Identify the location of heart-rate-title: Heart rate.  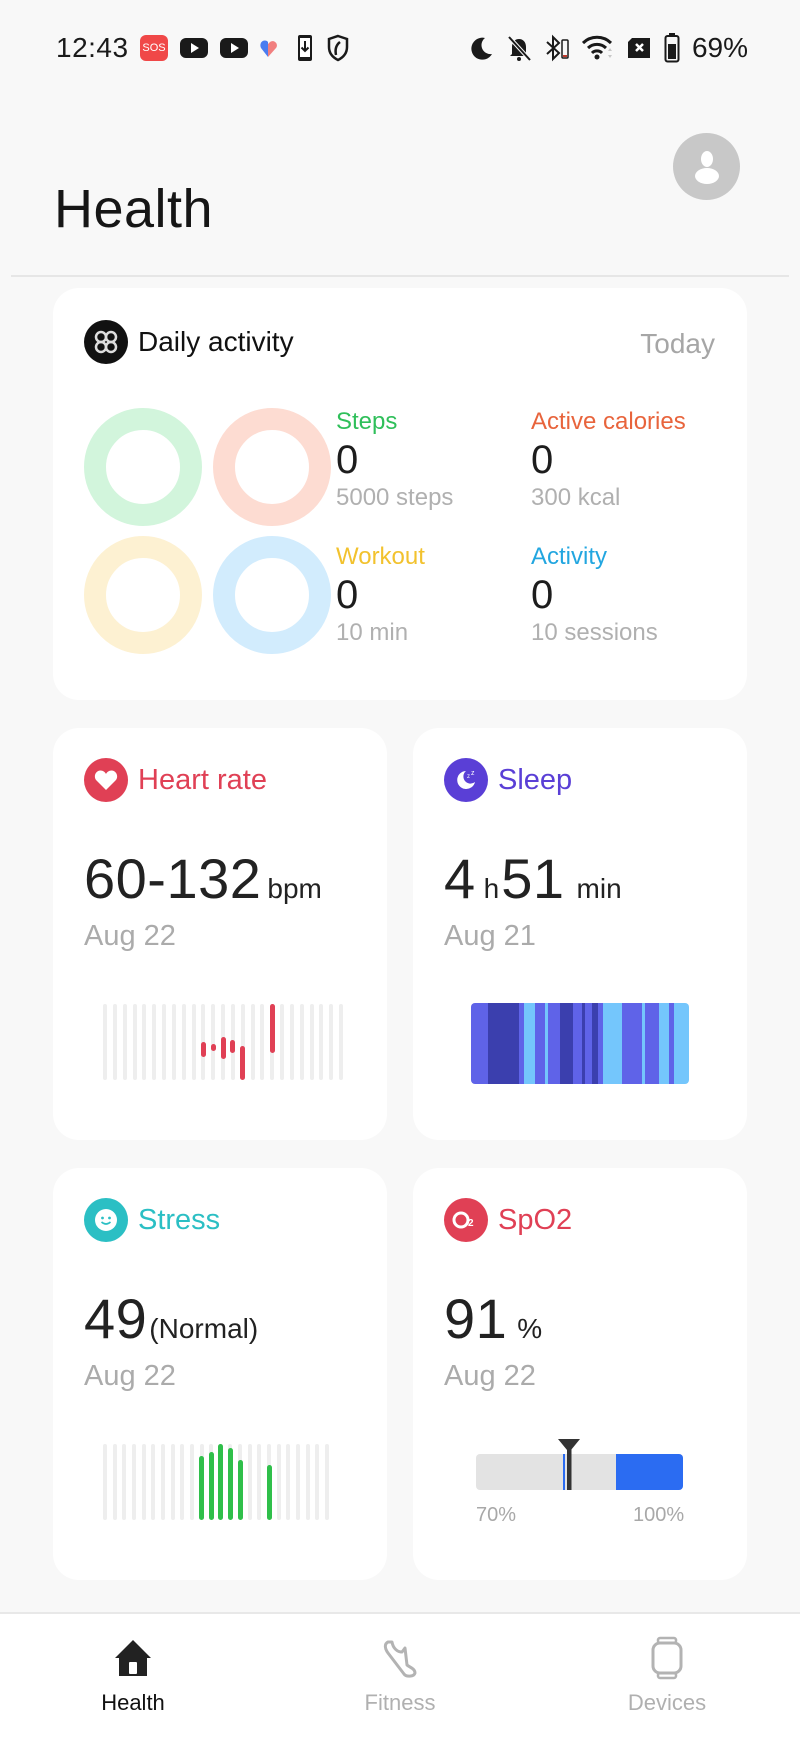
(202, 779).